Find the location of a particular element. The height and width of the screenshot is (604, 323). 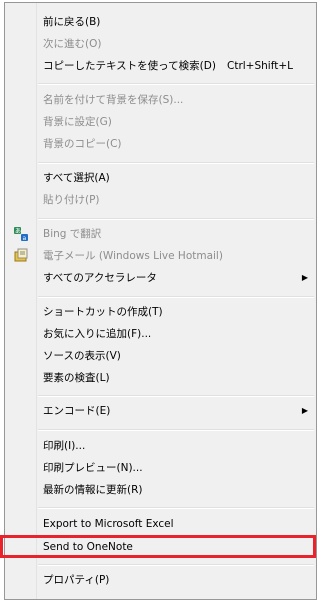

menu-item-label: 背景のコピー(C) is located at coordinates (82, 144).